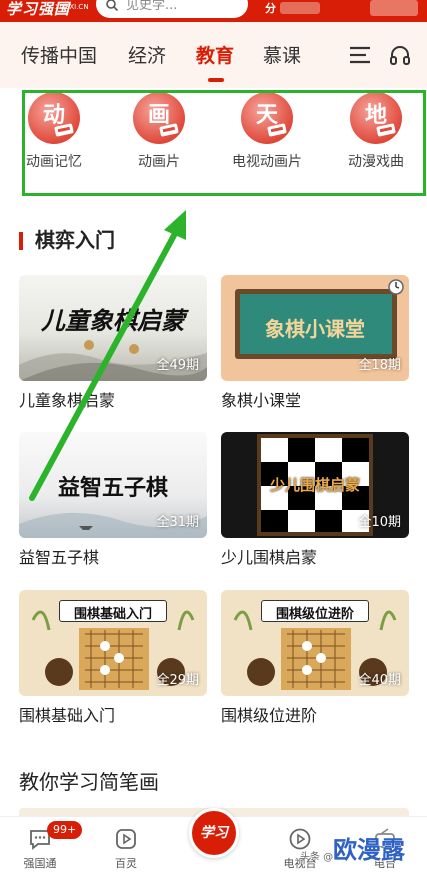  What do you see at coordinates (224, 143) in the screenshot?
I see `highlight-box` at bounding box center [224, 143].